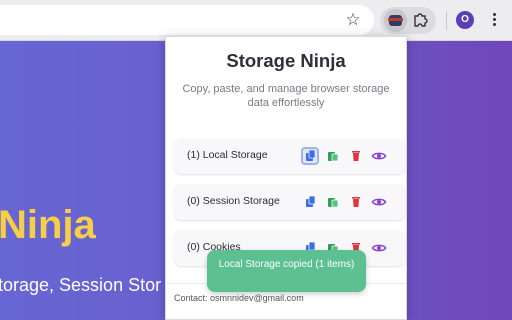  I want to click on storage-row-session: (0) Session Storage, so click(289, 202).